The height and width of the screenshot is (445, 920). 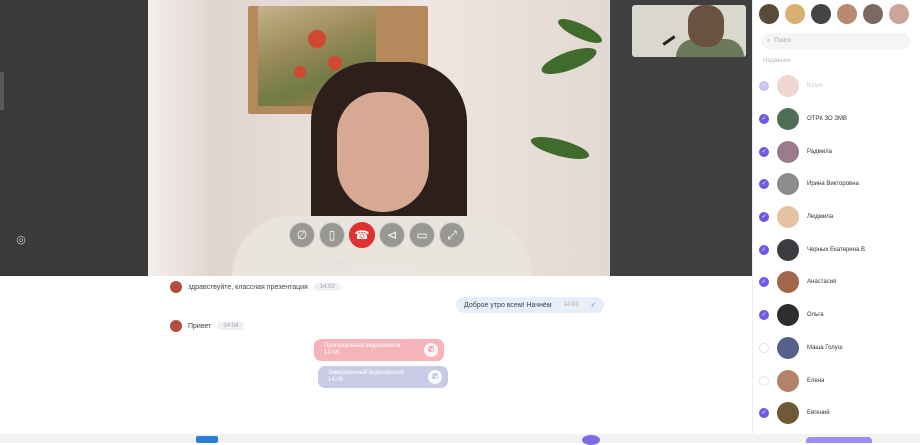 I want to click on contact-name: Людмила, so click(x=820, y=217).